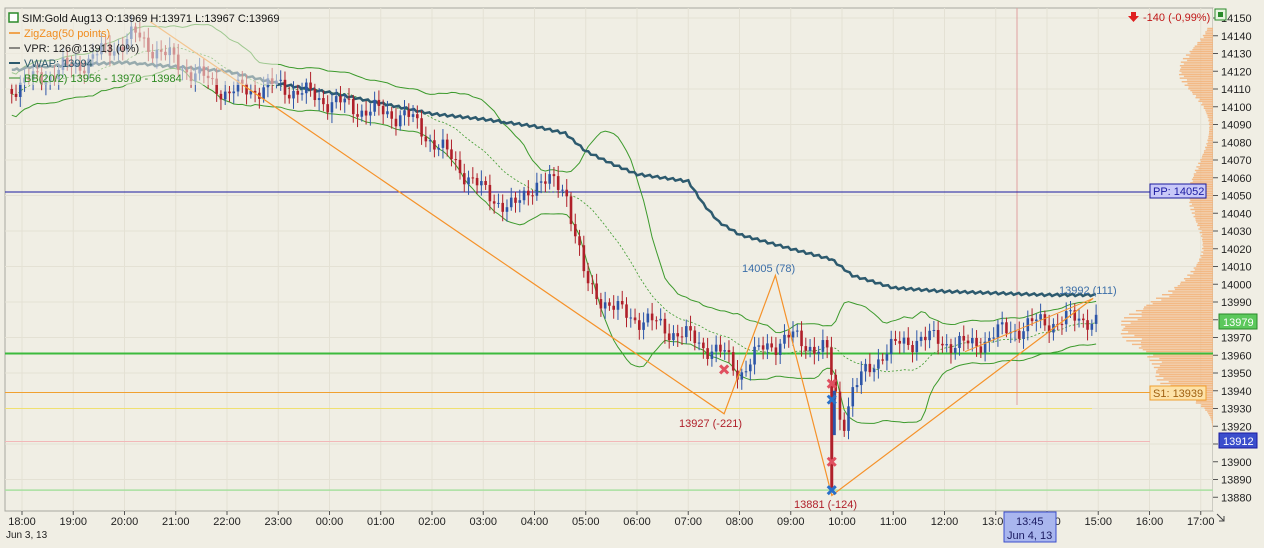 Image resolution: width=1264 pixels, height=548 pixels. What do you see at coordinates (58, 64) in the screenshot?
I see `legend-vwap: VWAP: 13994` at bounding box center [58, 64].